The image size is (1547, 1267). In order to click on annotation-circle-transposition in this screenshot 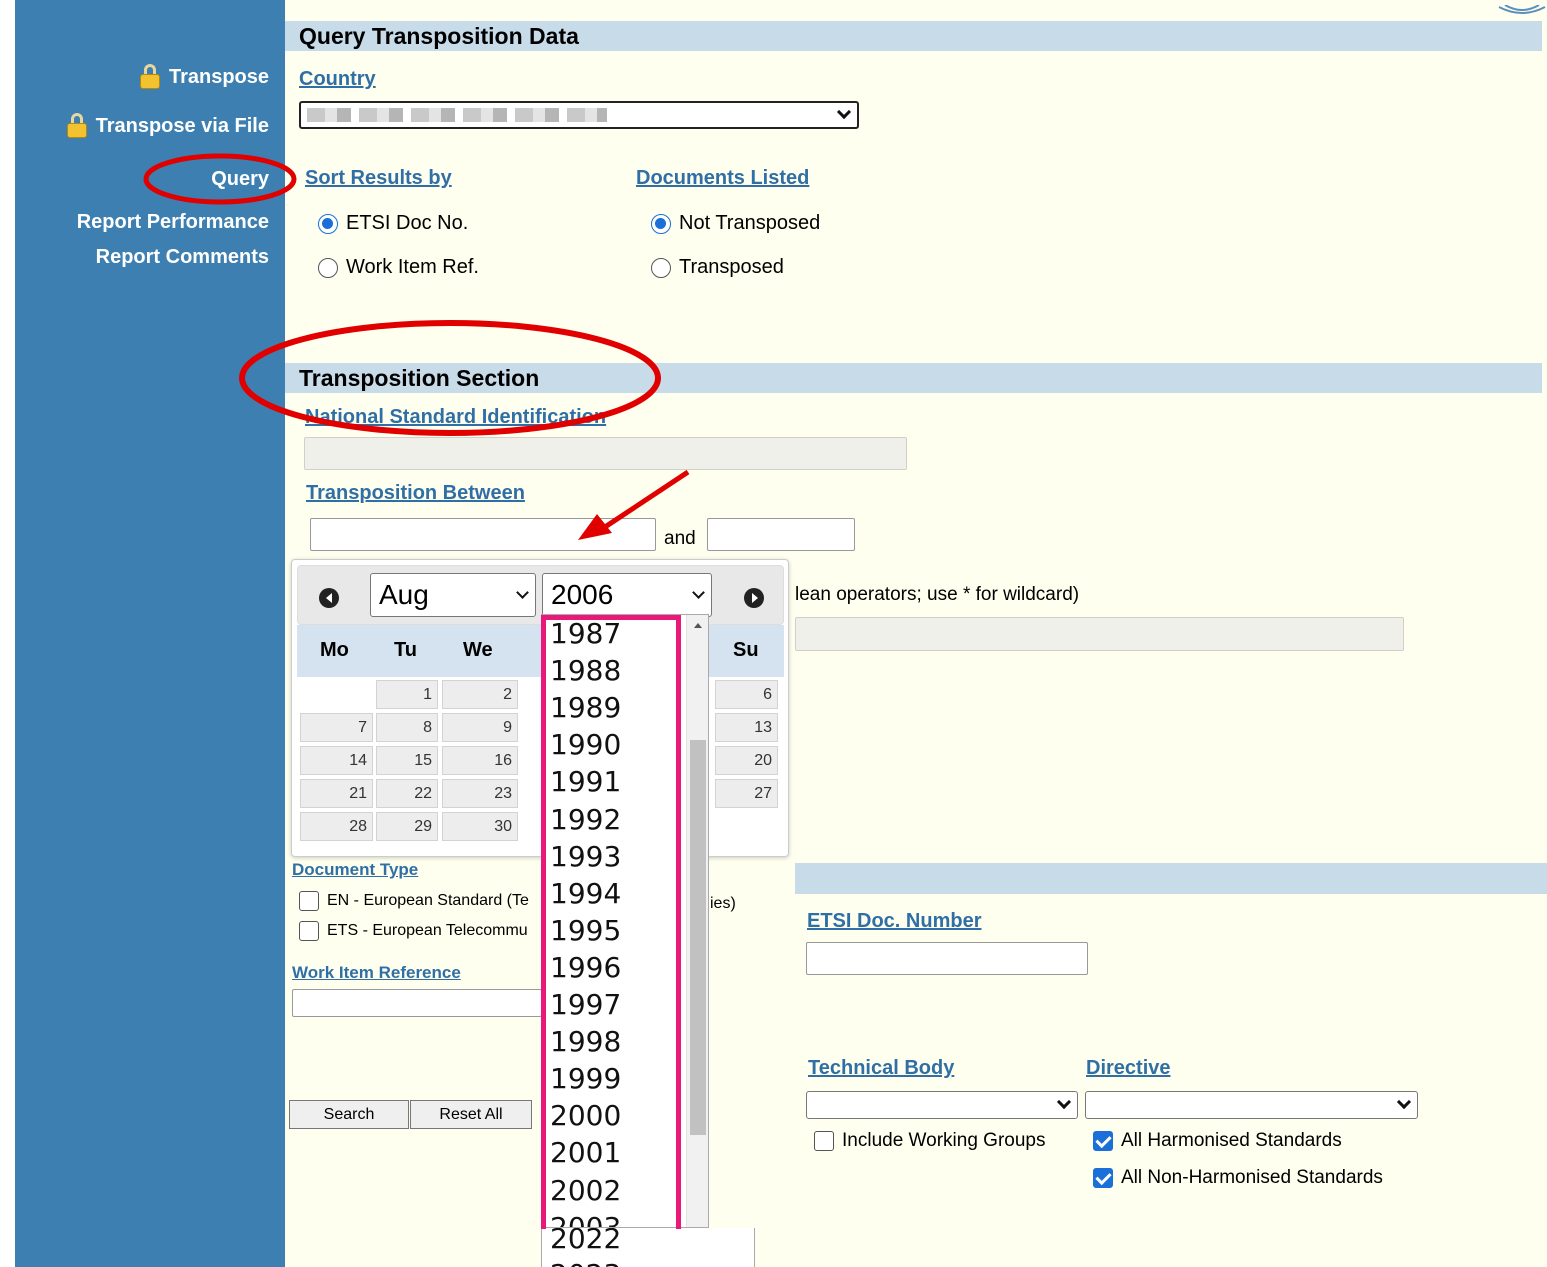, I will do `click(450, 378)`.